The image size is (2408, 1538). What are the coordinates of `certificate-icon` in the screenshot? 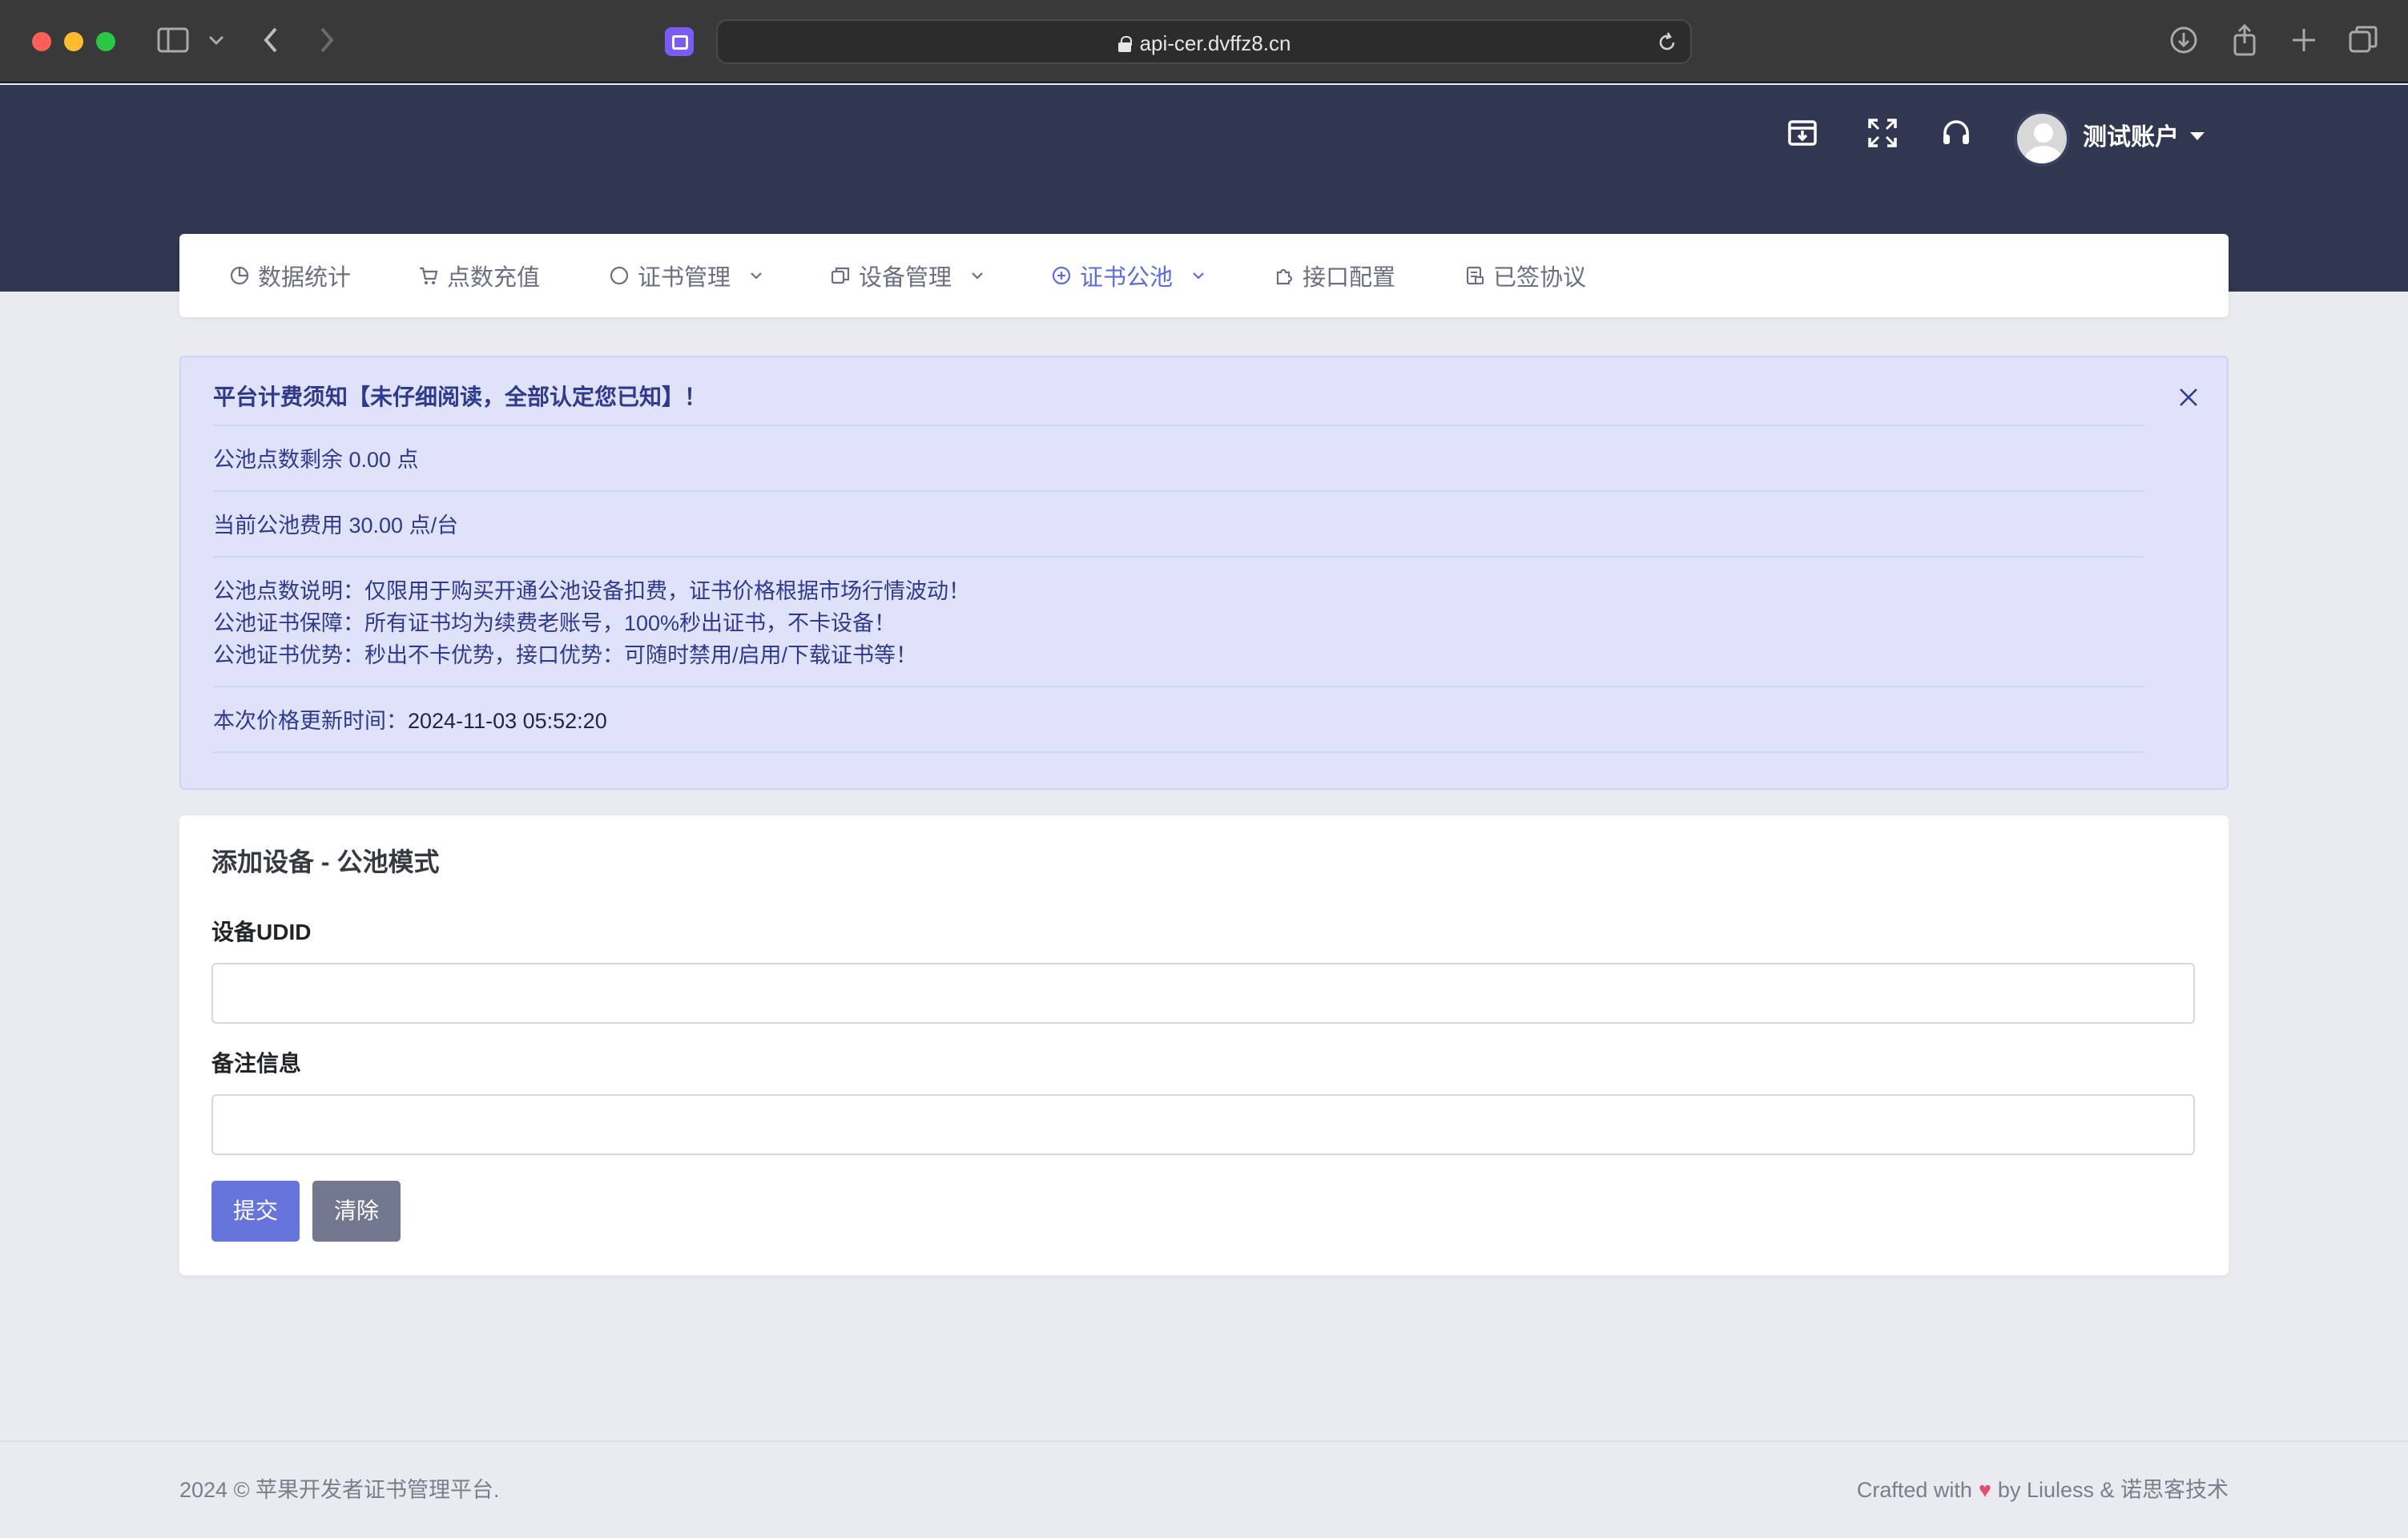 It's located at (619, 275).